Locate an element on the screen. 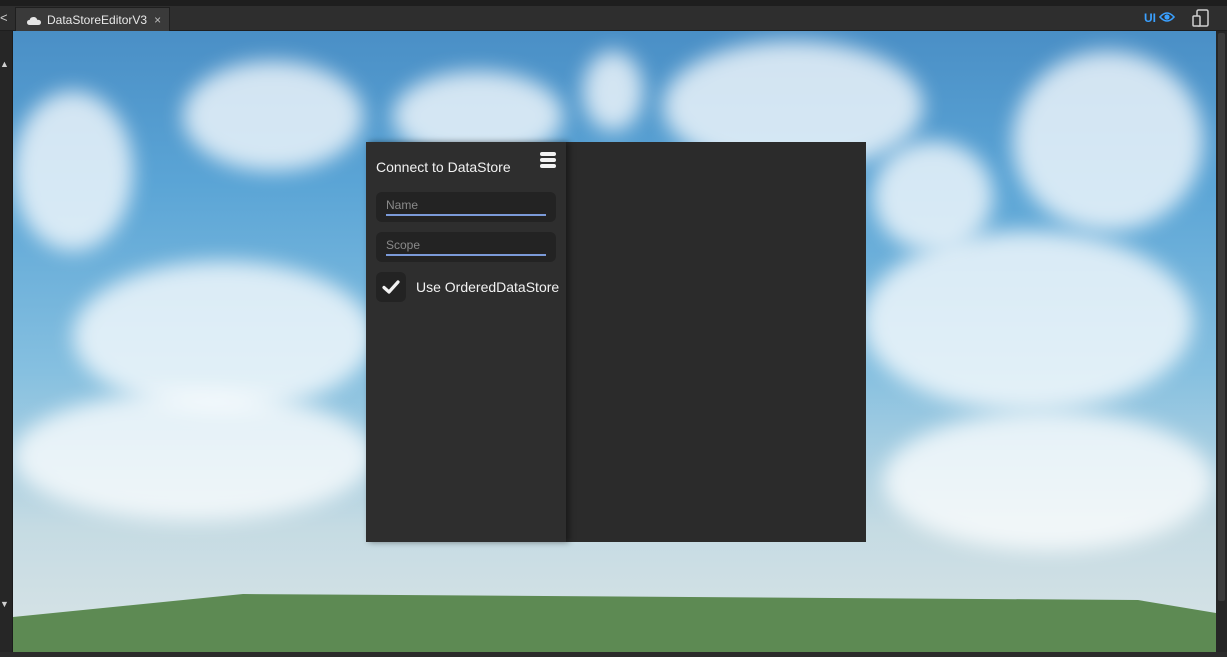 This screenshot has height=657, width=1227. ui-visibility-toggle: UI is located at coordinates (1160, 18).